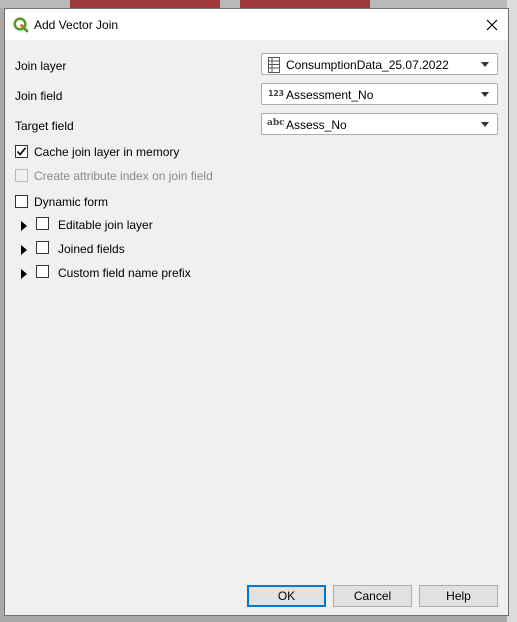  Describe the element at coordinates (39, 96) in the screenshot. I see `join-field-label: Join field` at that location.